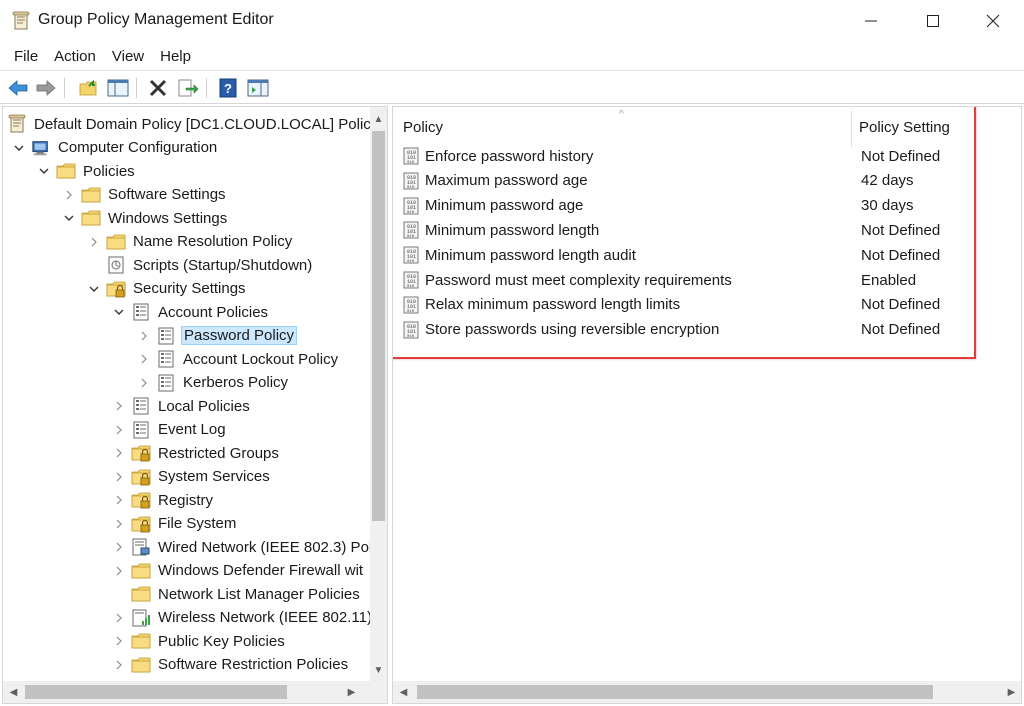 Image resolution: width=1024 pixels, height=706 pixels. I want to click on tree-item-local-policies: Local Policies, so click(181, 406).